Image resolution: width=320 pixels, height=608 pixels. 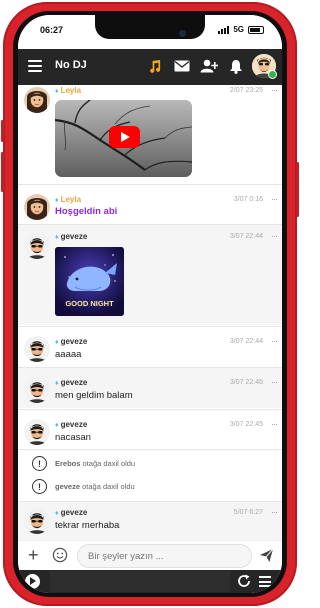 I want to click on bell-icon, so click(x=235, y=66).